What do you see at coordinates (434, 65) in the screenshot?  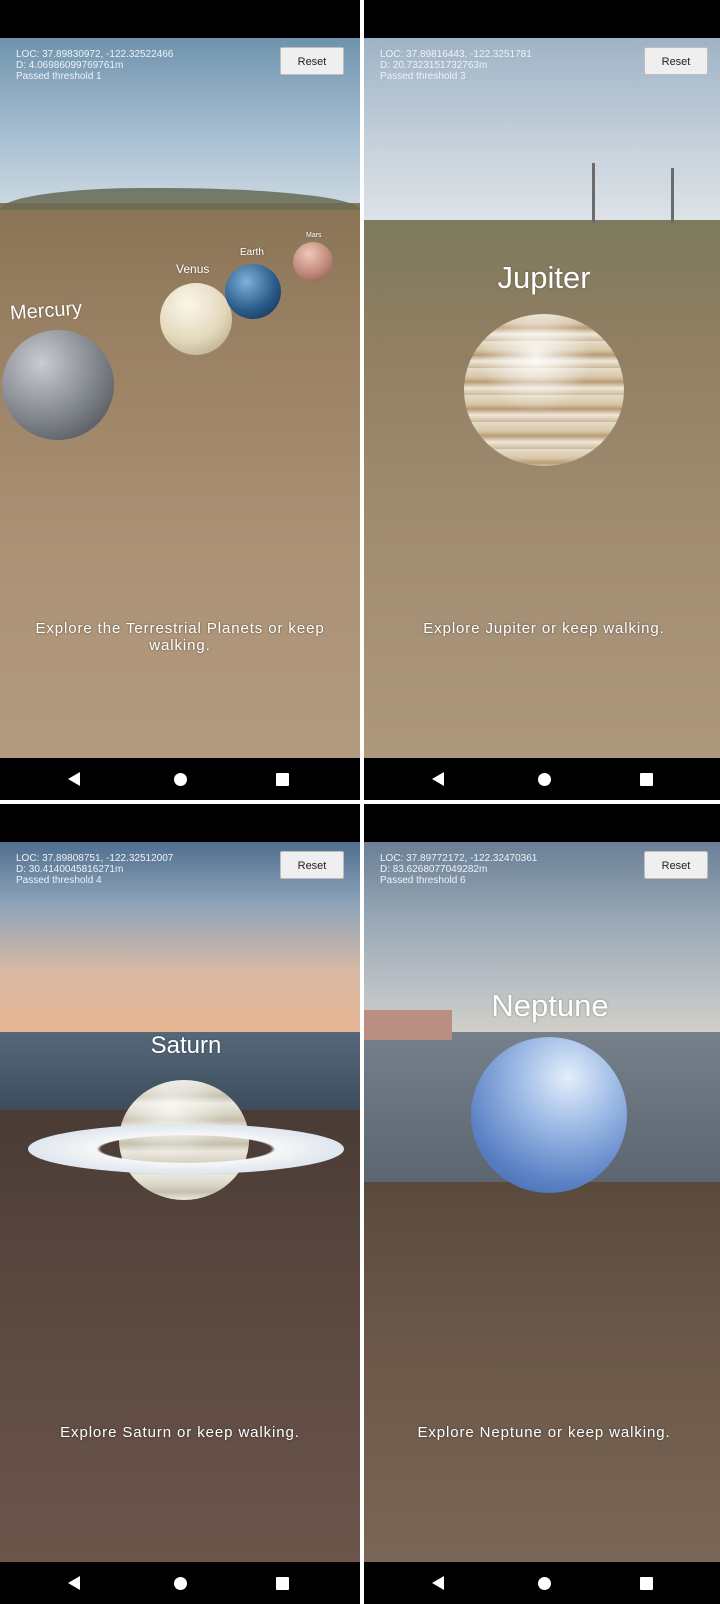 I see `distance-text: D: 20.7323151732763m` at bounding box center [434, 65].